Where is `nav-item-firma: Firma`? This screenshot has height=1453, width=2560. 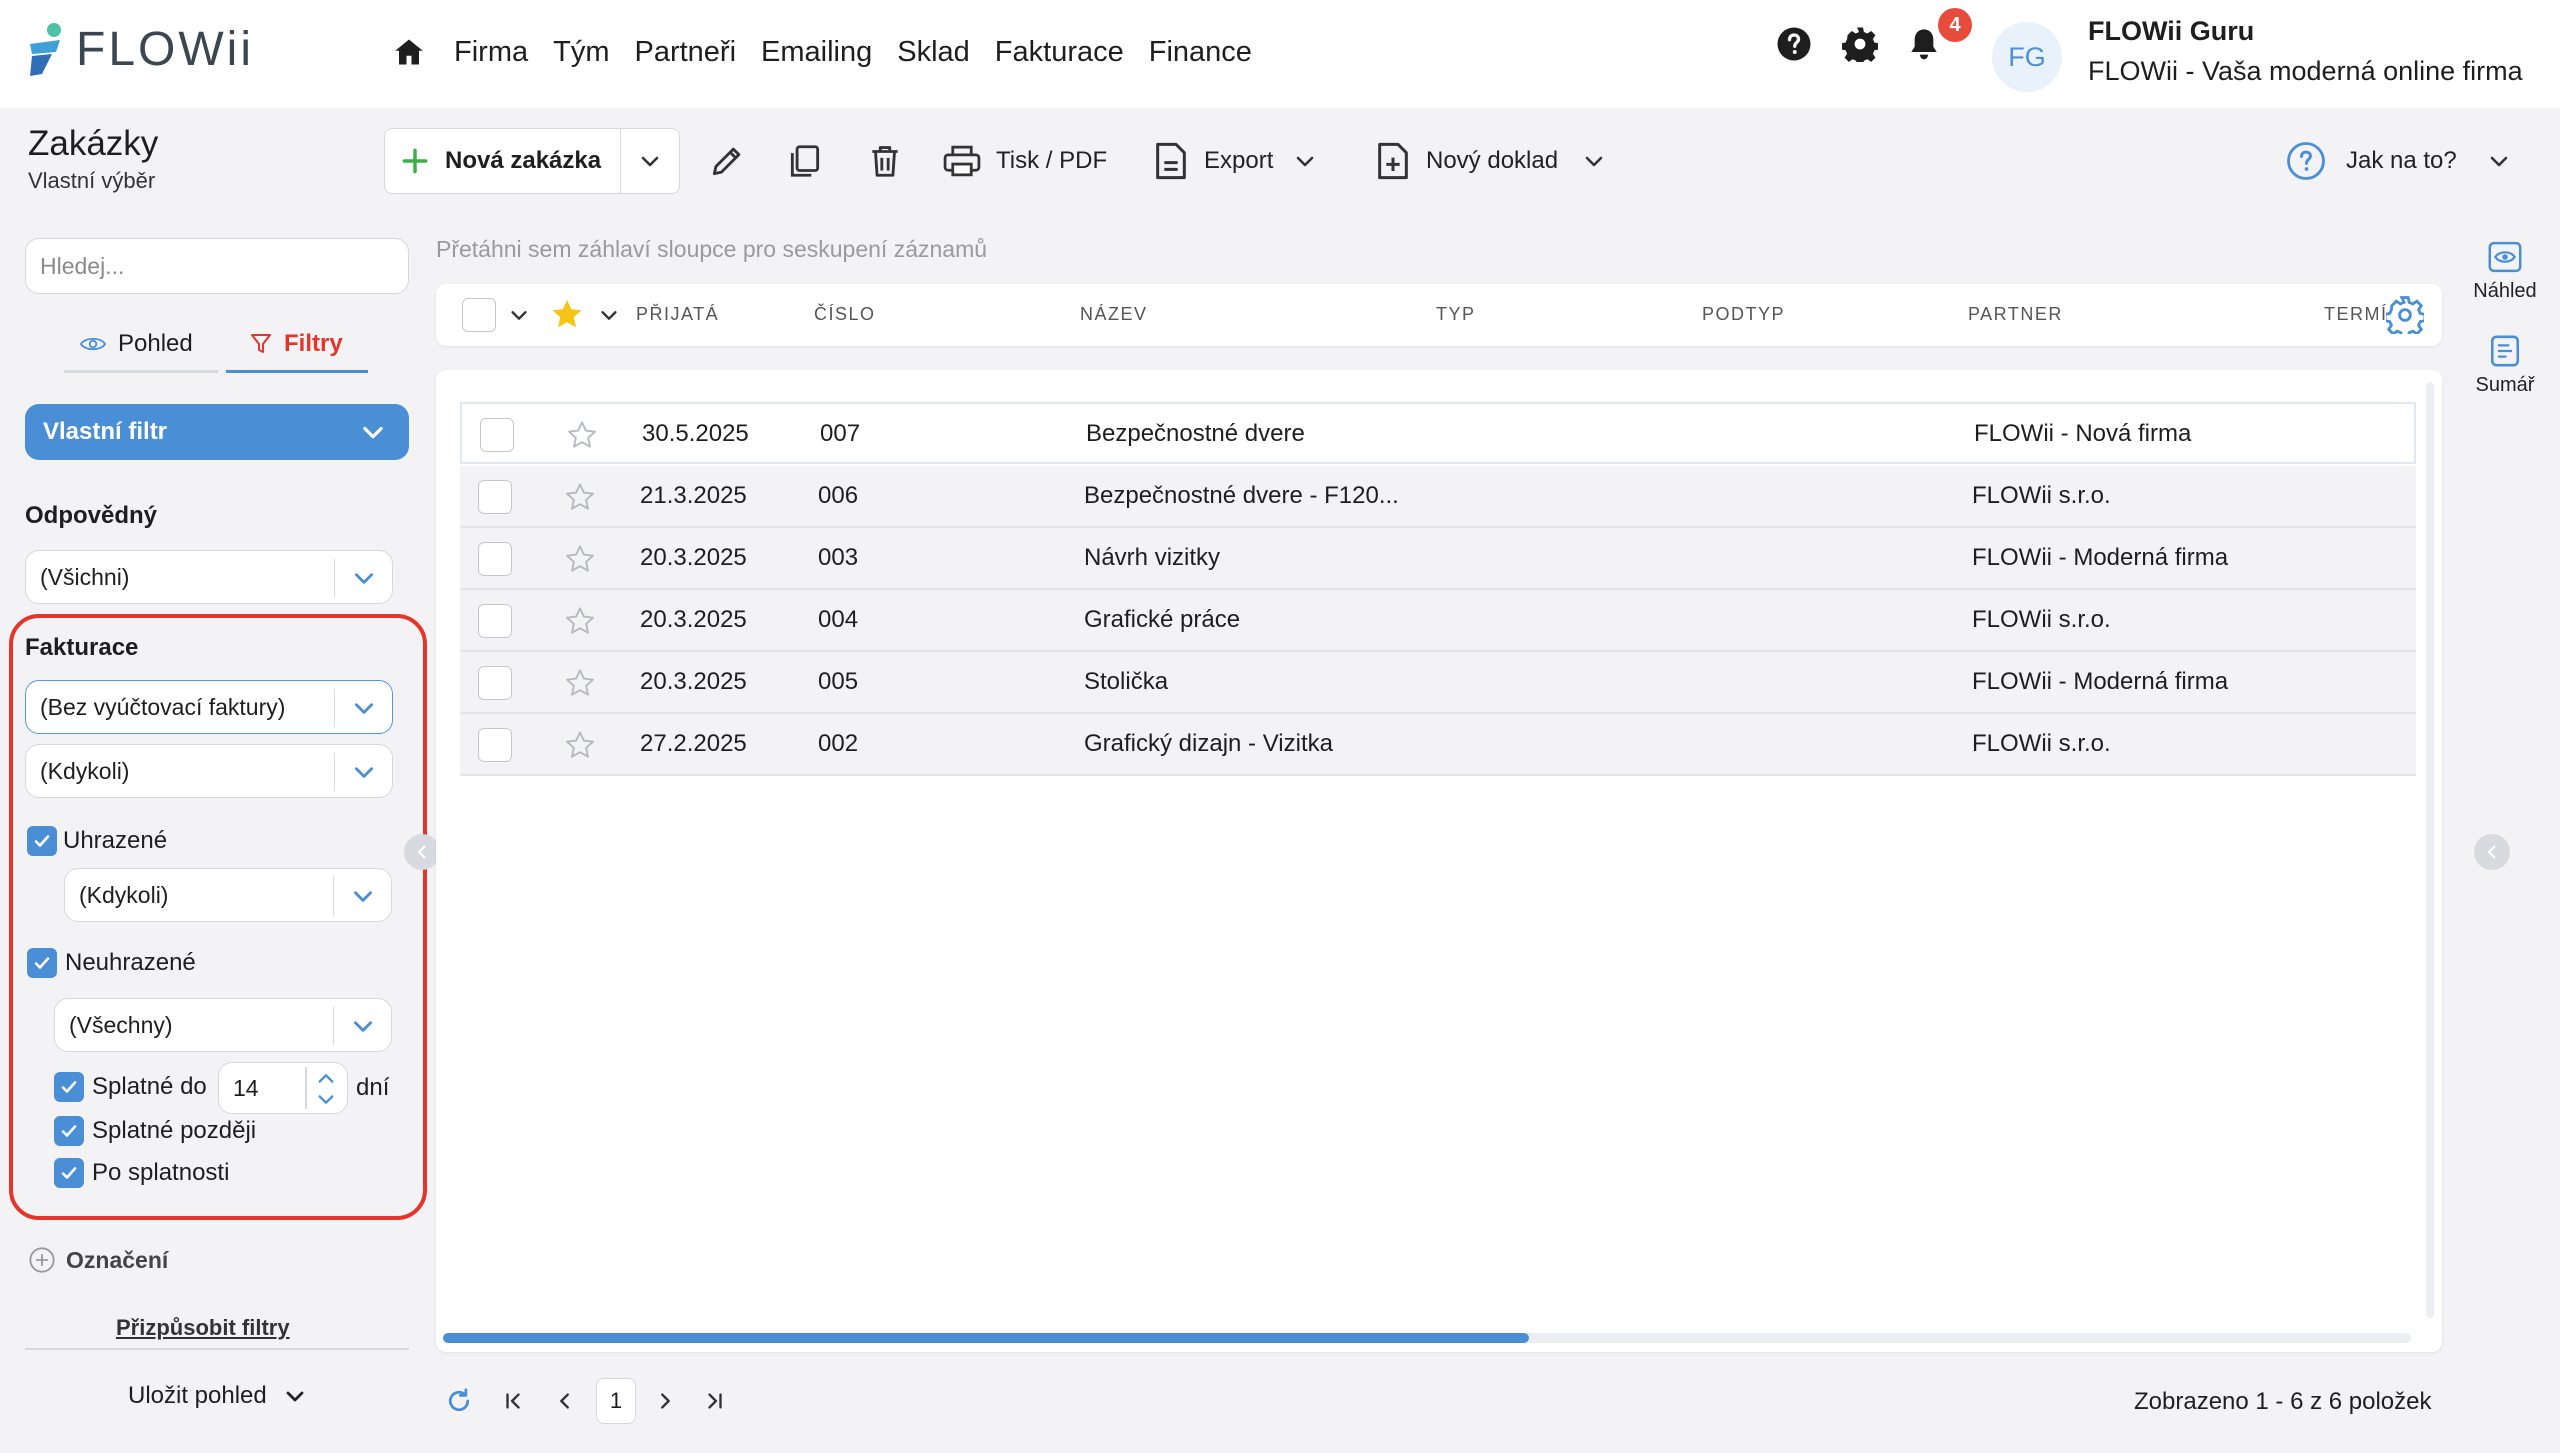 nav-item-firma: Firma is located at coordinates (491, 52).